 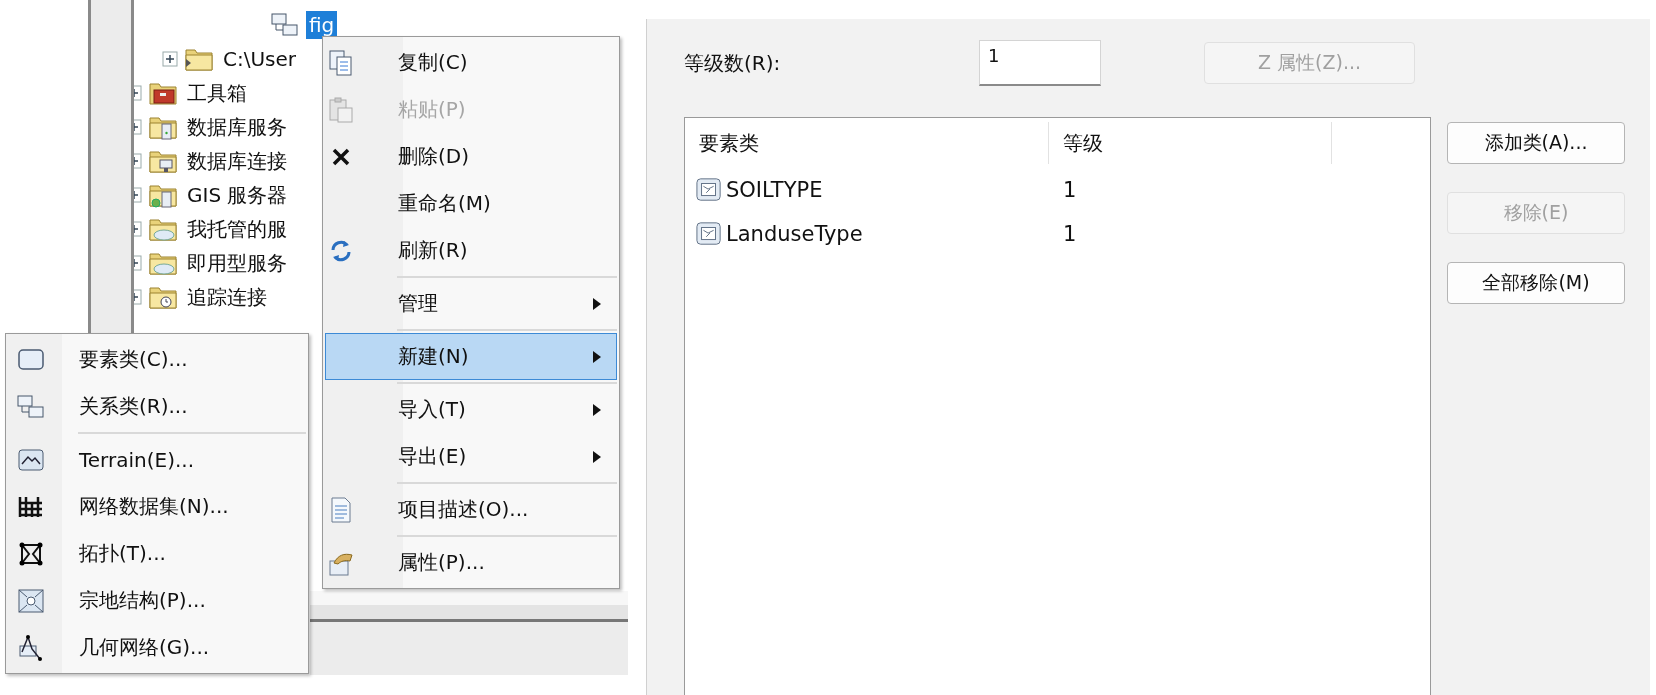 What do you see at coordinates (471, 250) in the screenshot?
I see `menu-item: 刷新(R)` at bounding box center [471, 250].